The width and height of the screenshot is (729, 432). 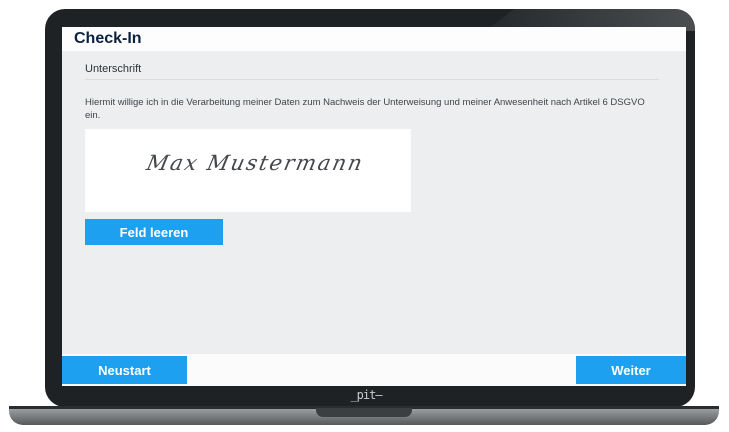 I want to click on footer-bar: Neustart Weiter, so click(x=374, y=370).